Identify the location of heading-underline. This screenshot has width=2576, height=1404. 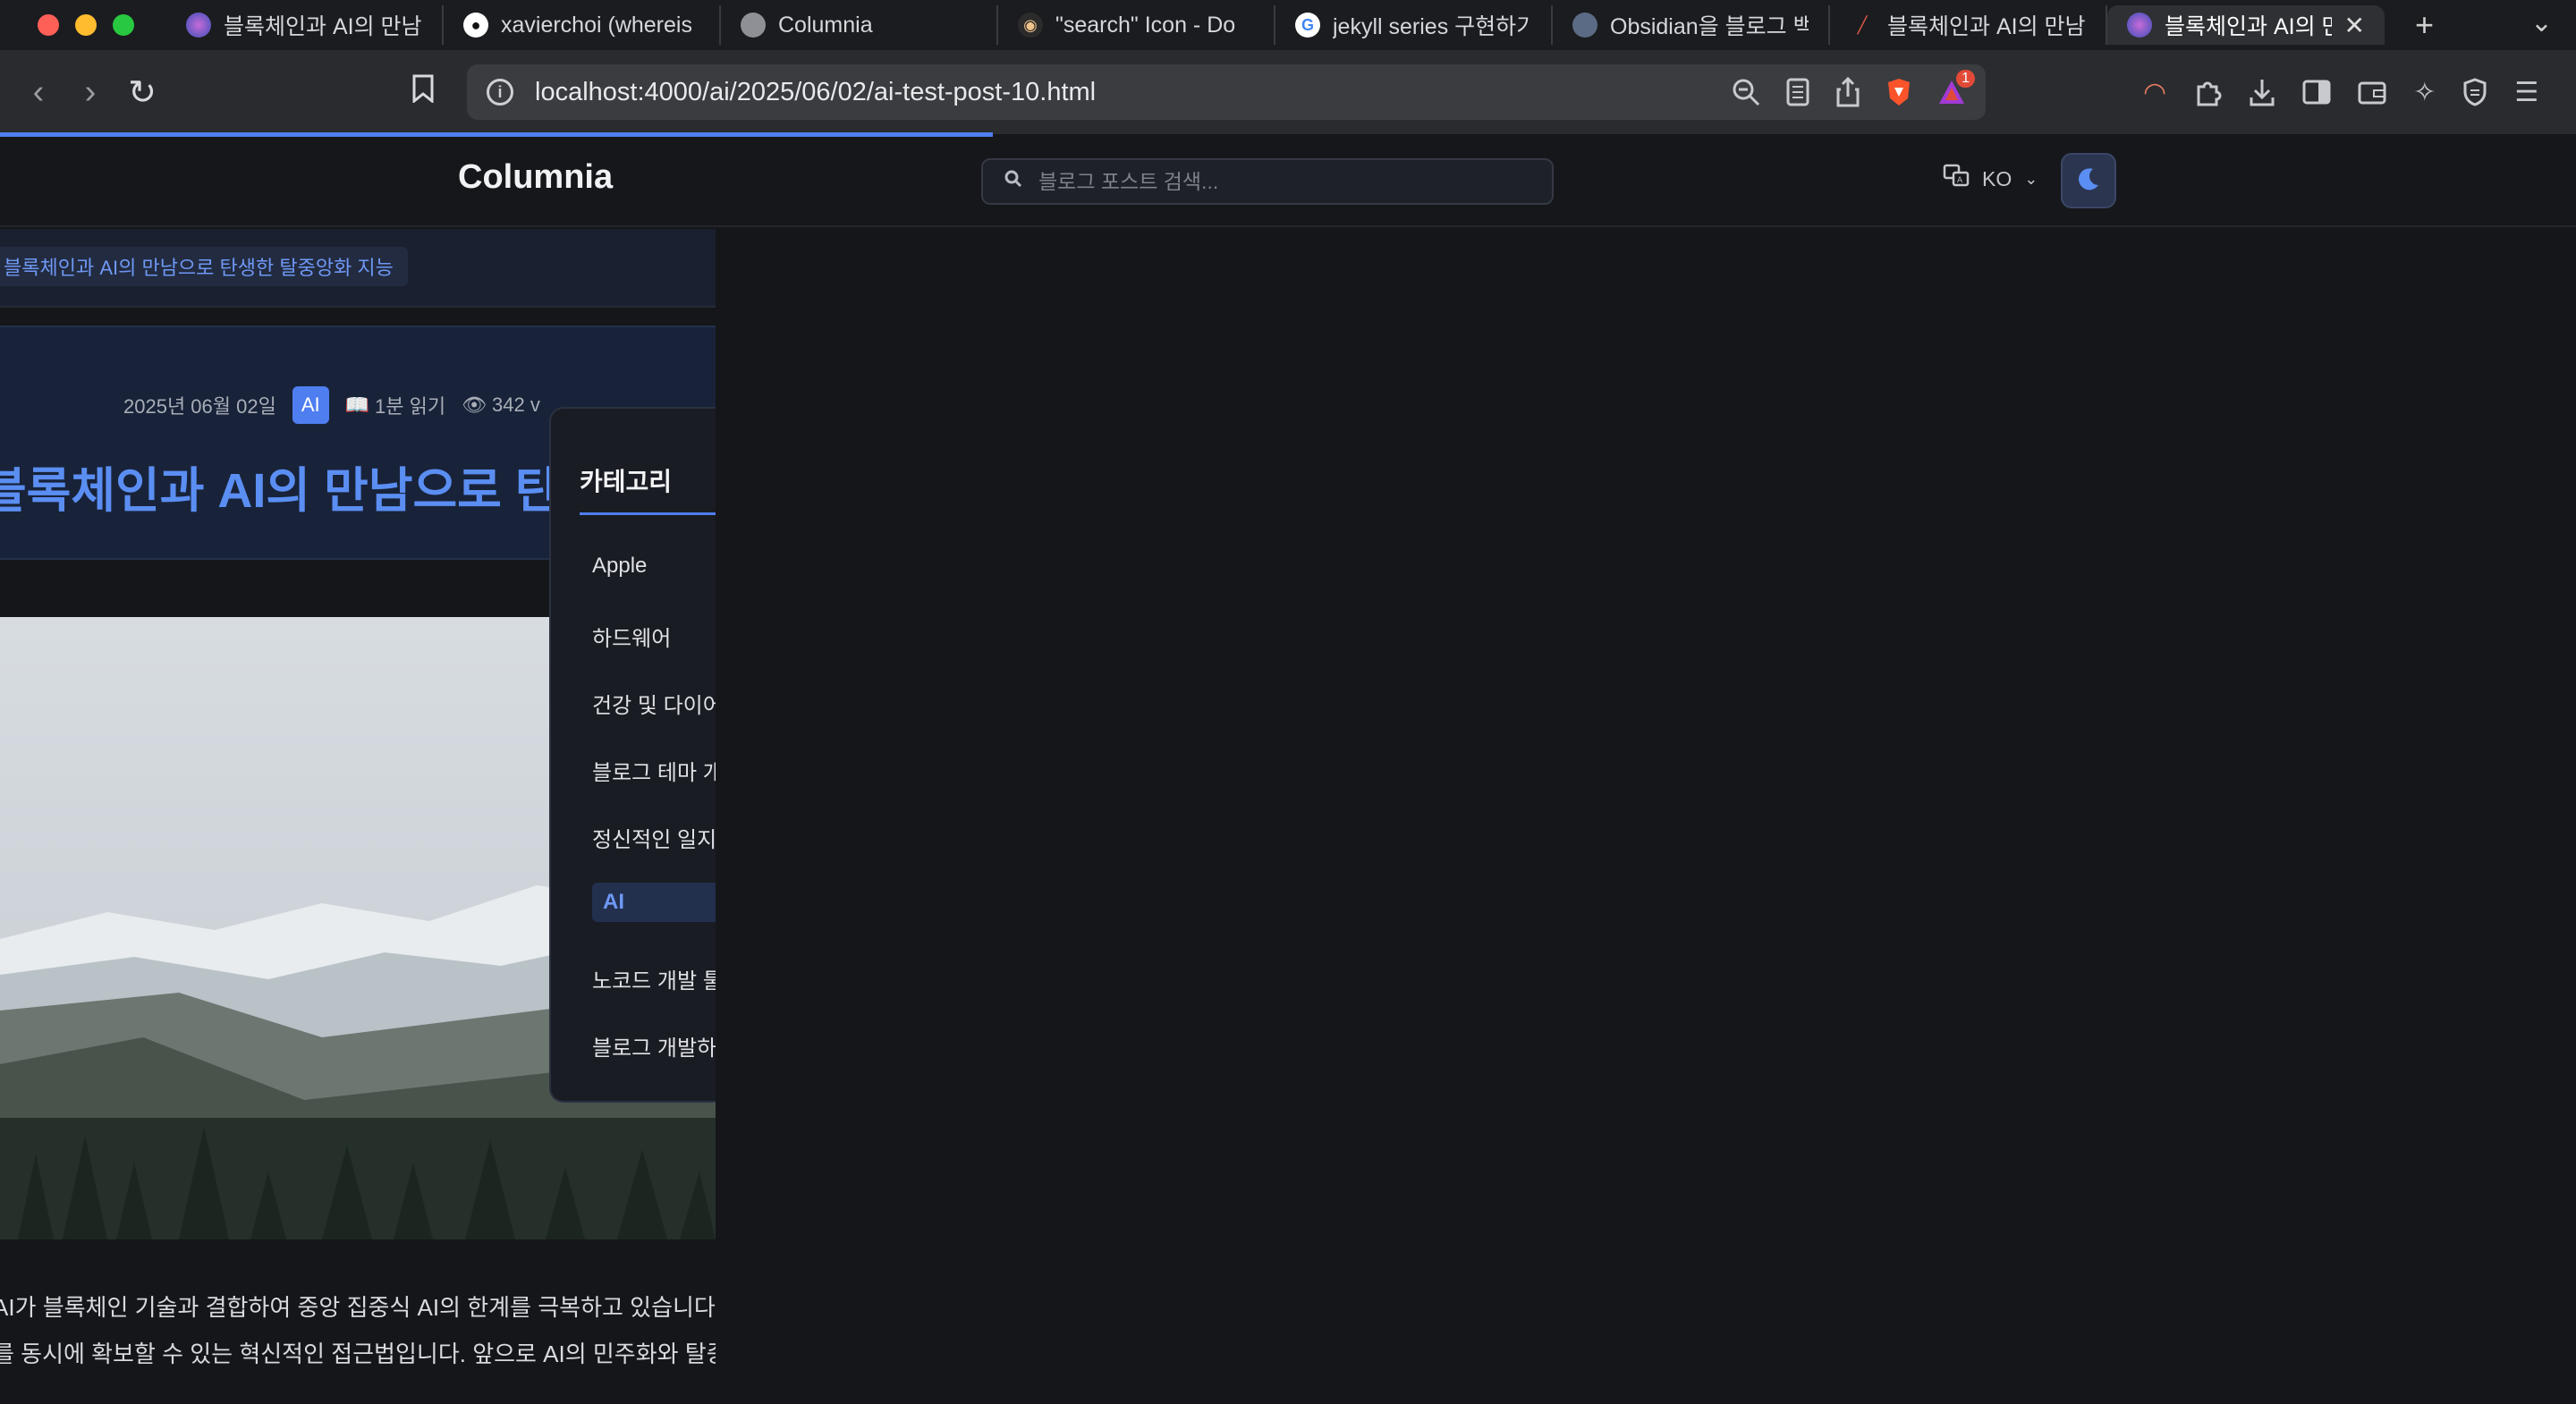
(648, 514).